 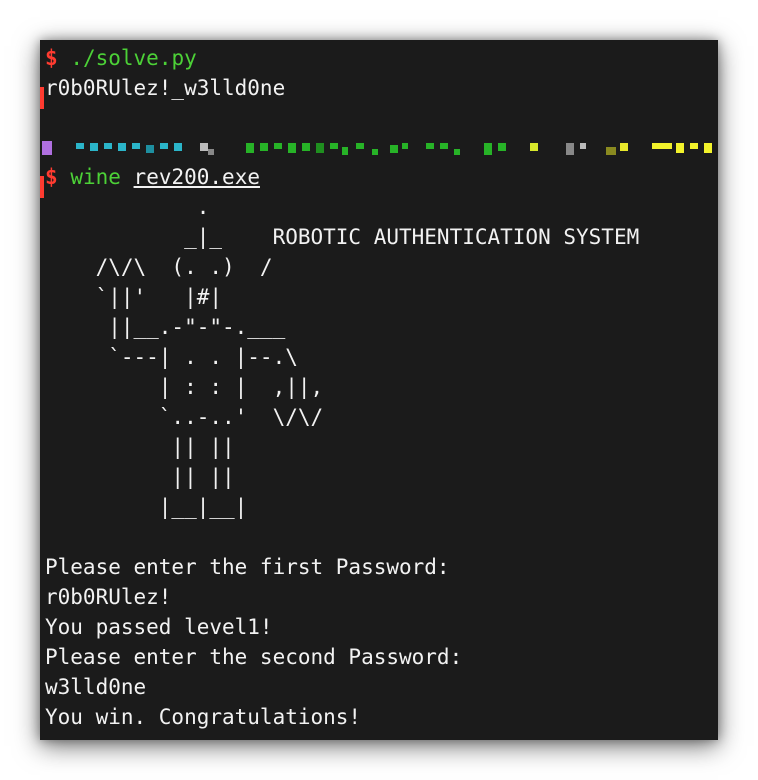 What do you see at coordinates (108, 597) in the screenshot?
I see `first-password-input: r0b0RUlez!` at bounding box center [108, 597].